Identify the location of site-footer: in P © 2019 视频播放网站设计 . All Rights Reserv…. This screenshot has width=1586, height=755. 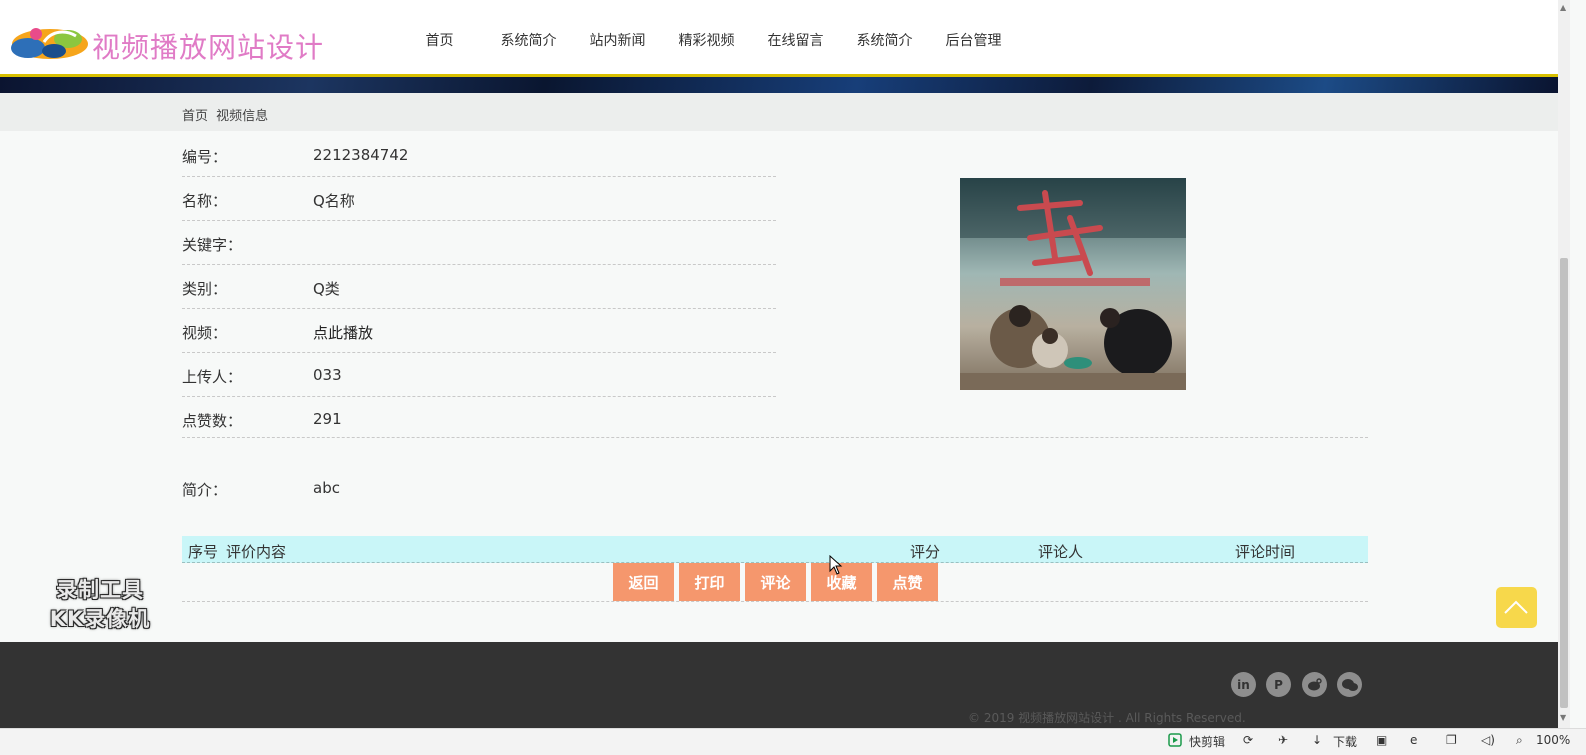
(779, 685).